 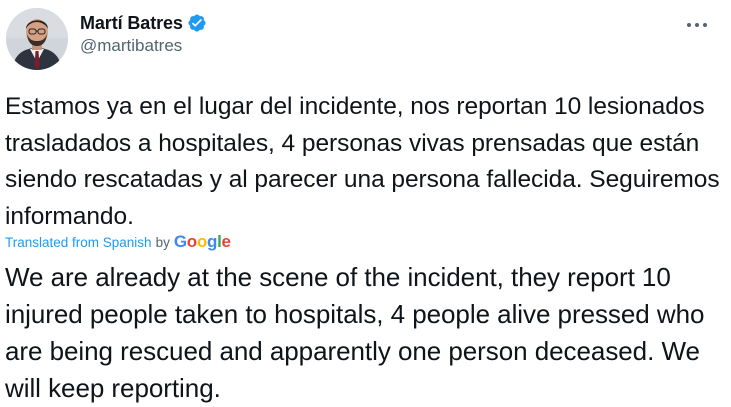 I want to click on translated-by-label: by, so click(x=162, y=242).